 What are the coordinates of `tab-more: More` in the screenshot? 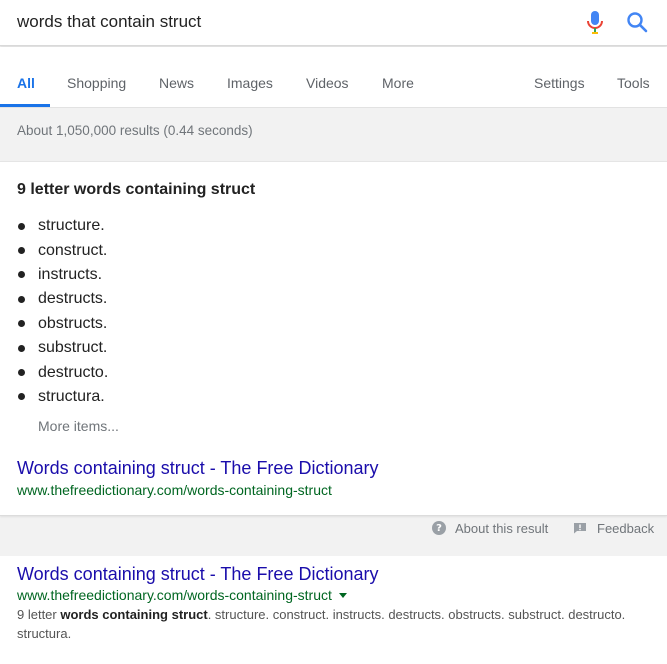 It's located at (398, 83).